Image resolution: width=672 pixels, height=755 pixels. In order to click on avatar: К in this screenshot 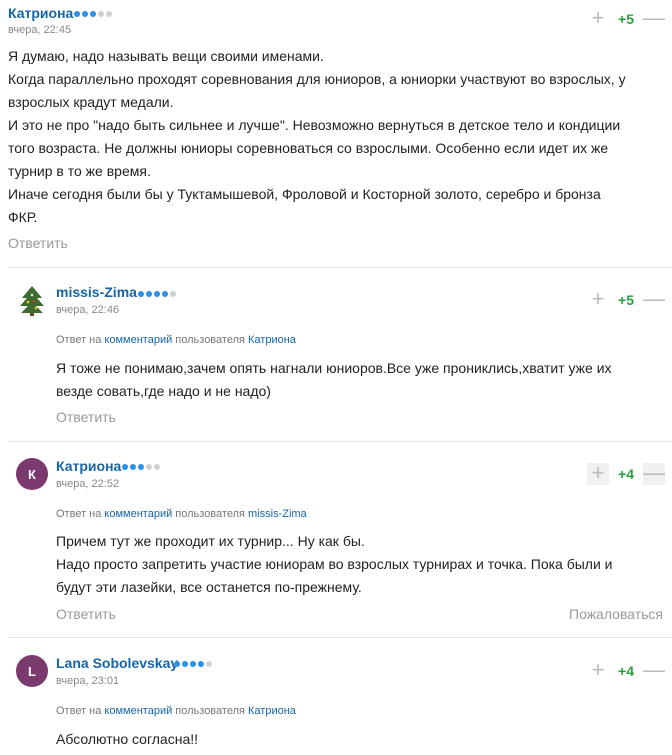, I will do `click(32, 474)`.